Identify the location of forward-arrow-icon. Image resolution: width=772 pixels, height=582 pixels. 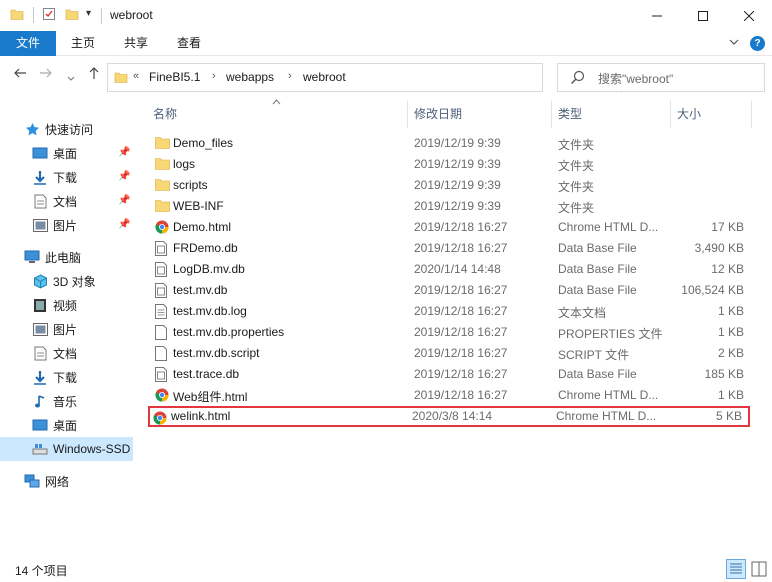
(46, 75).